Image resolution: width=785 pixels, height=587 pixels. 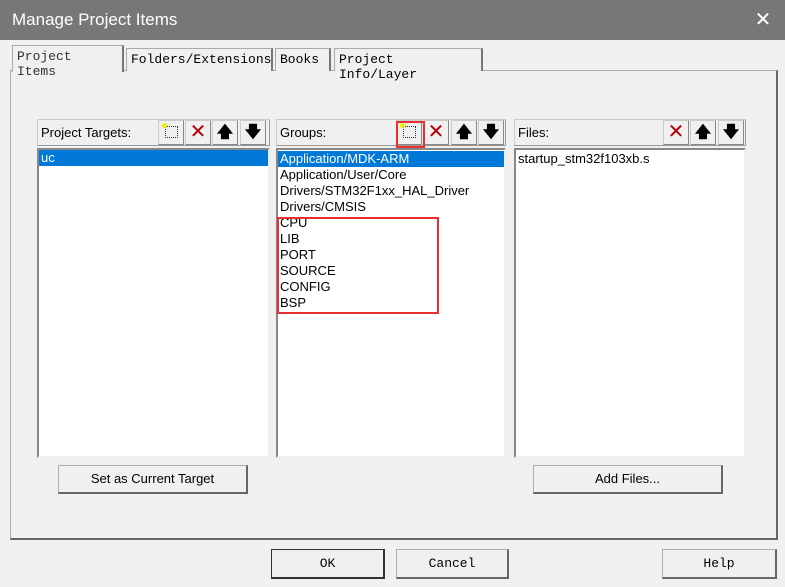 I want to click on move-up-file-button: 🡅, so click(x=703, y=132).